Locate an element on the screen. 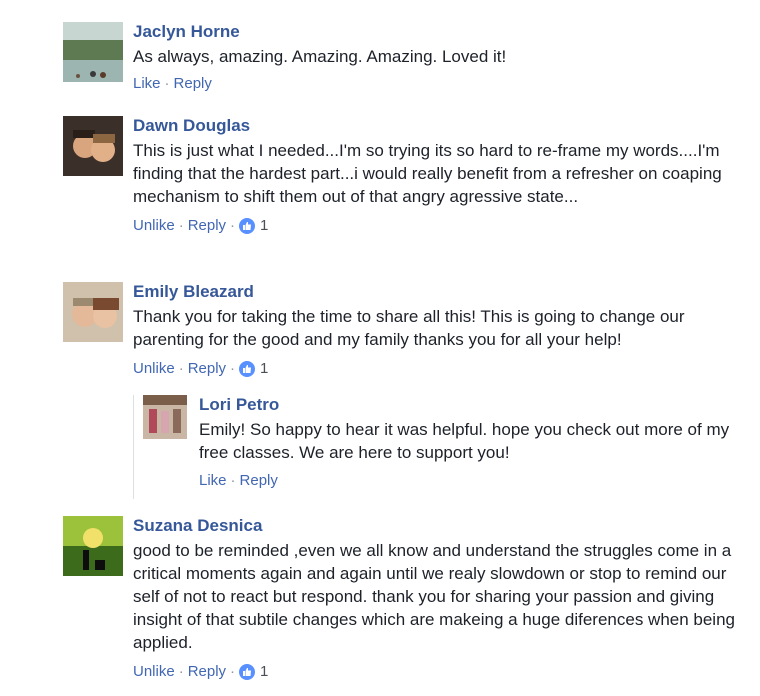 The height and width of the screenshot is (696, 760). comment-author: Emily Bleazard is located at coordinates (438, 292).